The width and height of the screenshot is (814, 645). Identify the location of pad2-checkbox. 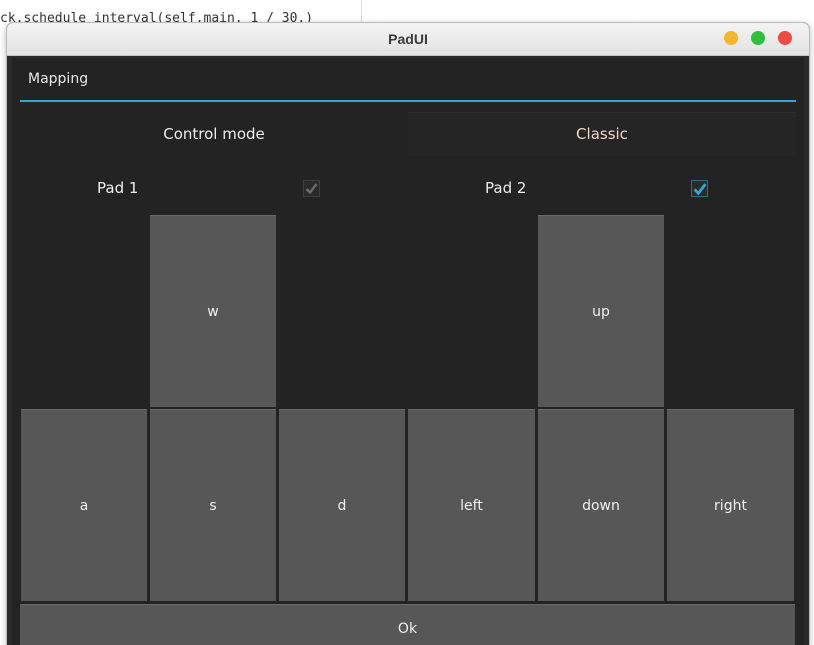
(699, 188).